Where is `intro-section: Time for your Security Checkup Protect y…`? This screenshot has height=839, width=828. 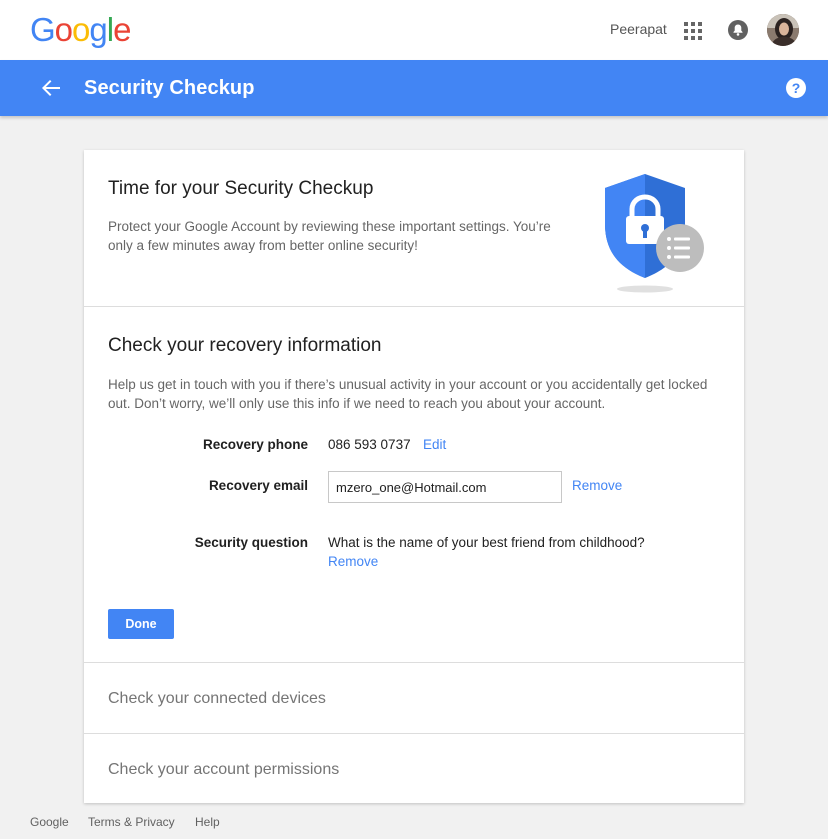 intro-section: Time for your Security Checkup Protect y… is located at coordinates (414, 228).